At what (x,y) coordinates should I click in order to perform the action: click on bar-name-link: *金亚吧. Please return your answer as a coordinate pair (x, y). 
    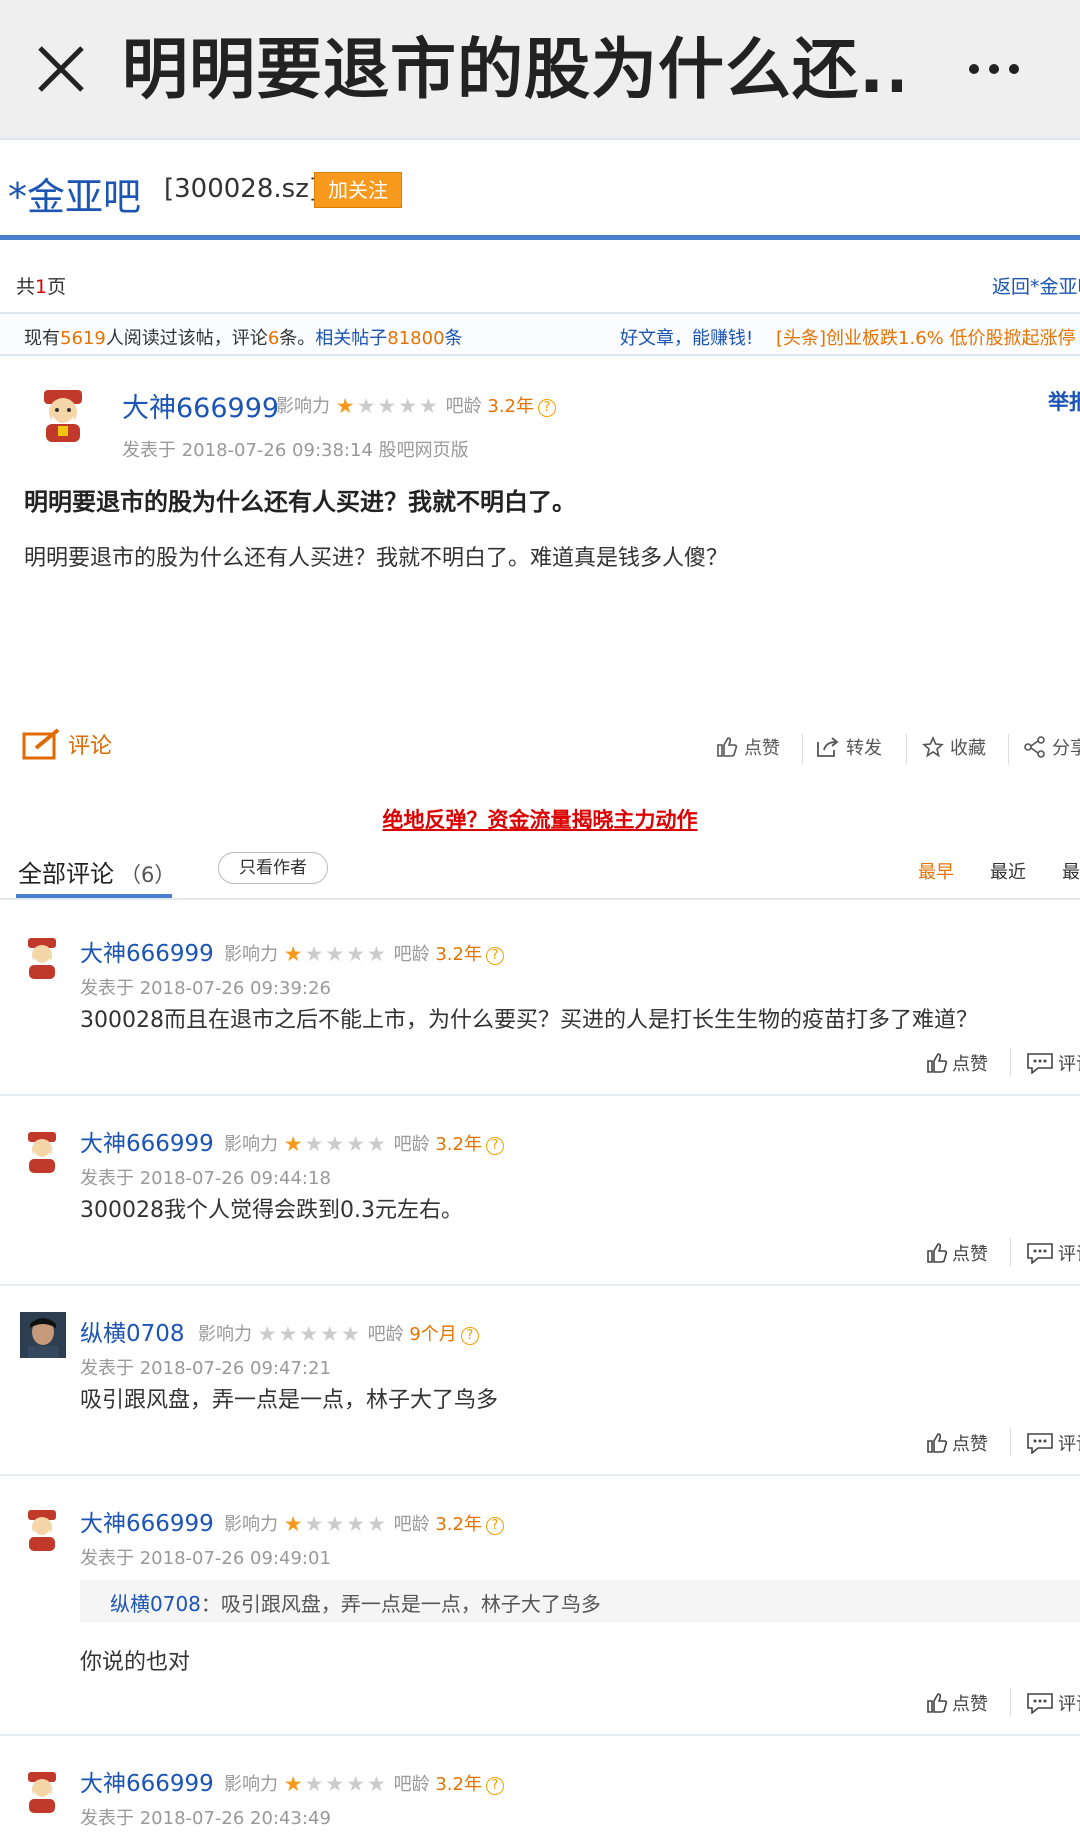
    Looking at the image, I should click on (74, 193).